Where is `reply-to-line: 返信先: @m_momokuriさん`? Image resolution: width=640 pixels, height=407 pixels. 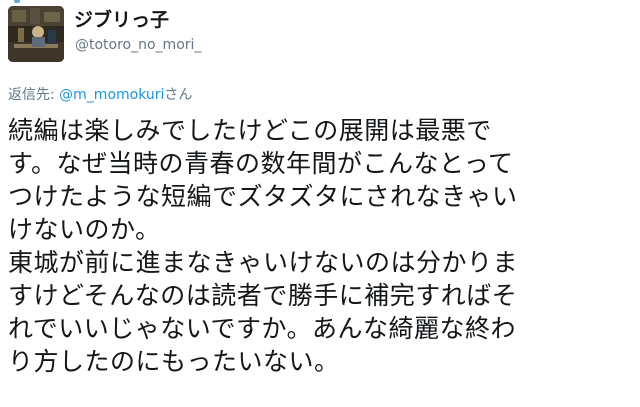 reply-to-line: 返信先: @m_momokuriさん is located at coordinates (100, 95).